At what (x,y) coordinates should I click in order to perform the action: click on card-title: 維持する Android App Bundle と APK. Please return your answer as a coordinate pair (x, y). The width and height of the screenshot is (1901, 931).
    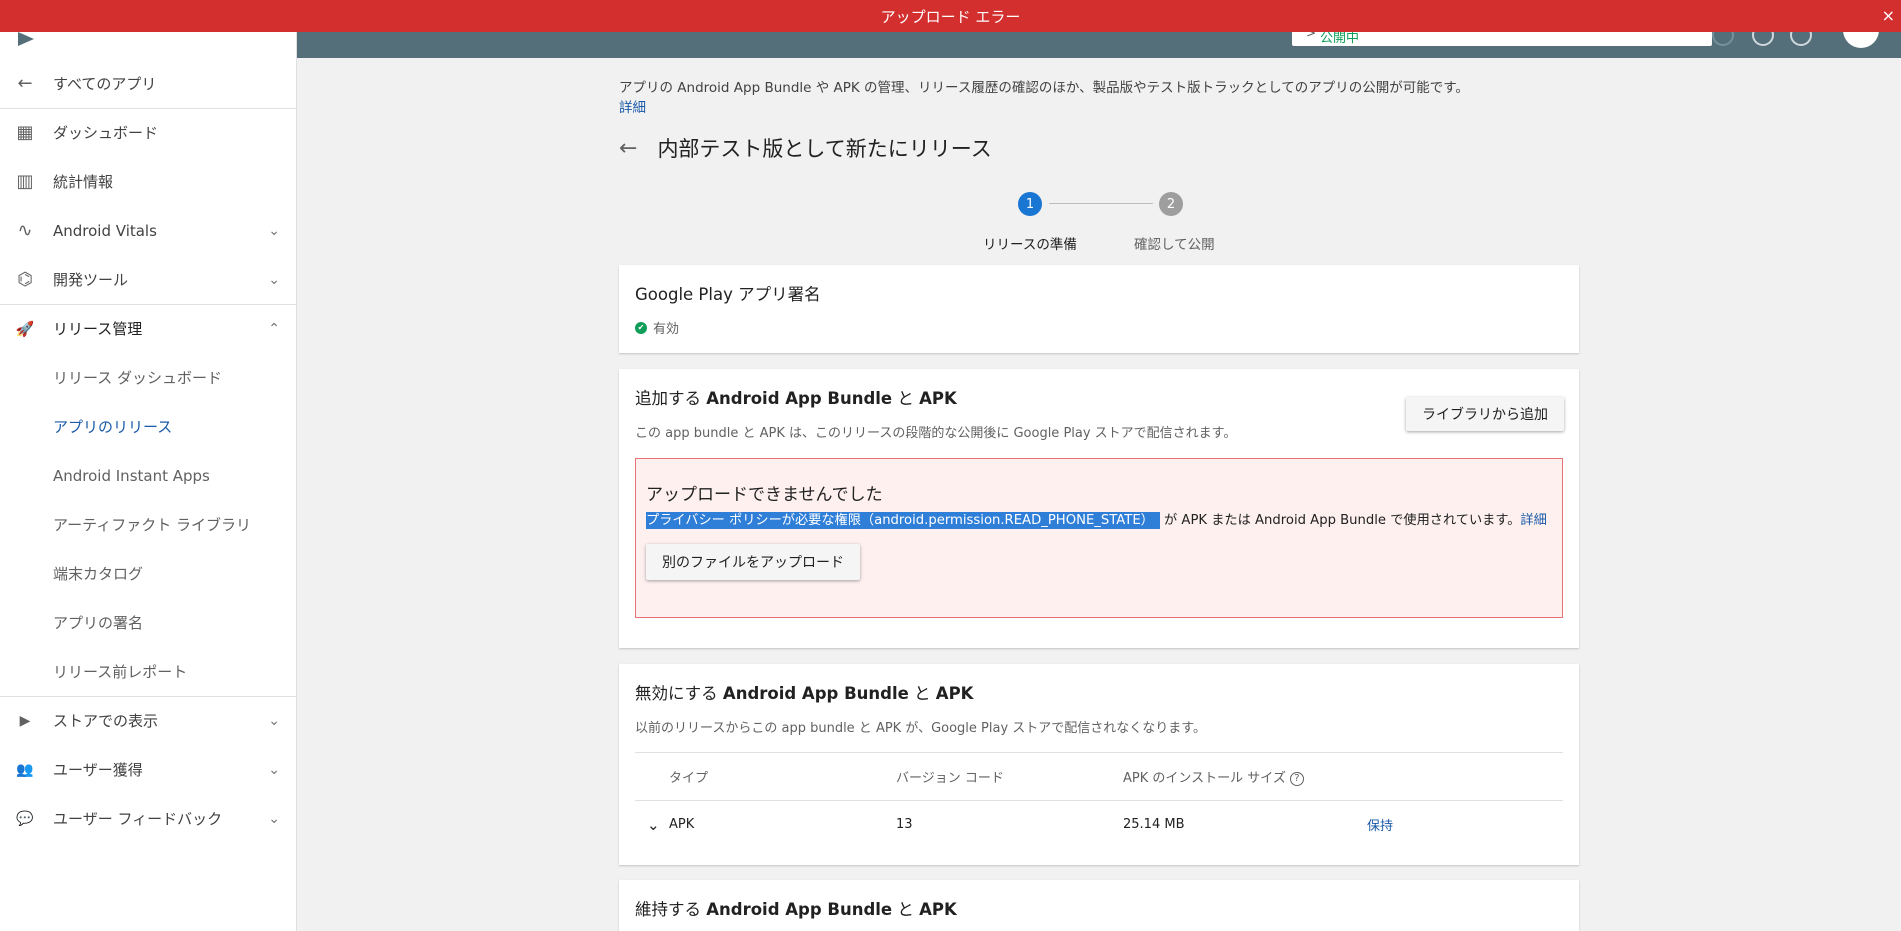
    Looking at the image, I should click on (796, 909).